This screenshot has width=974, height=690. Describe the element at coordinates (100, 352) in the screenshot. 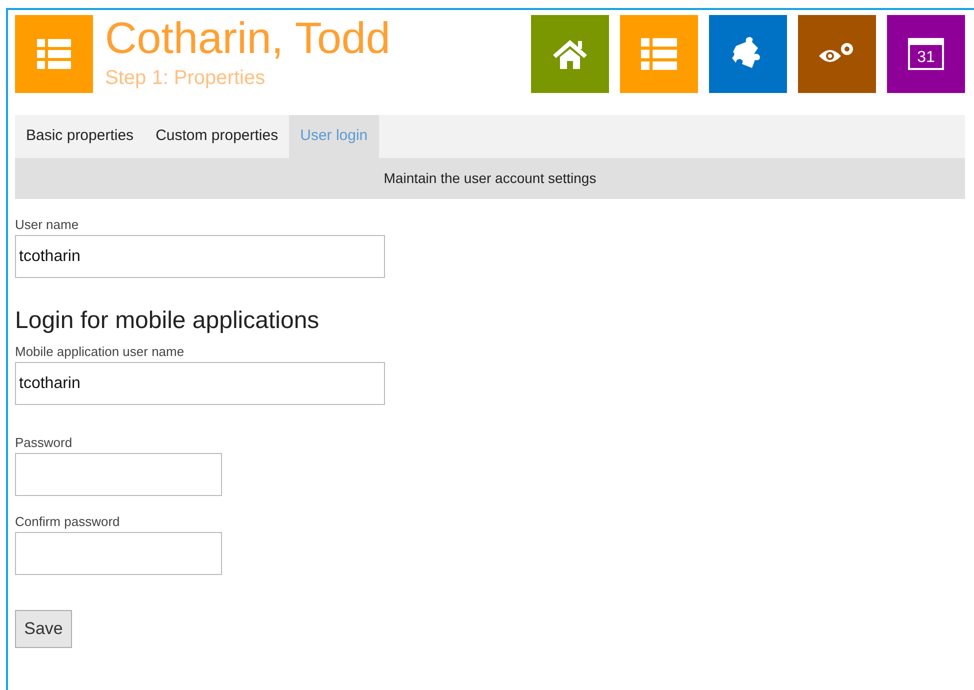

I see `field-label: Mobile application user name` at that location.